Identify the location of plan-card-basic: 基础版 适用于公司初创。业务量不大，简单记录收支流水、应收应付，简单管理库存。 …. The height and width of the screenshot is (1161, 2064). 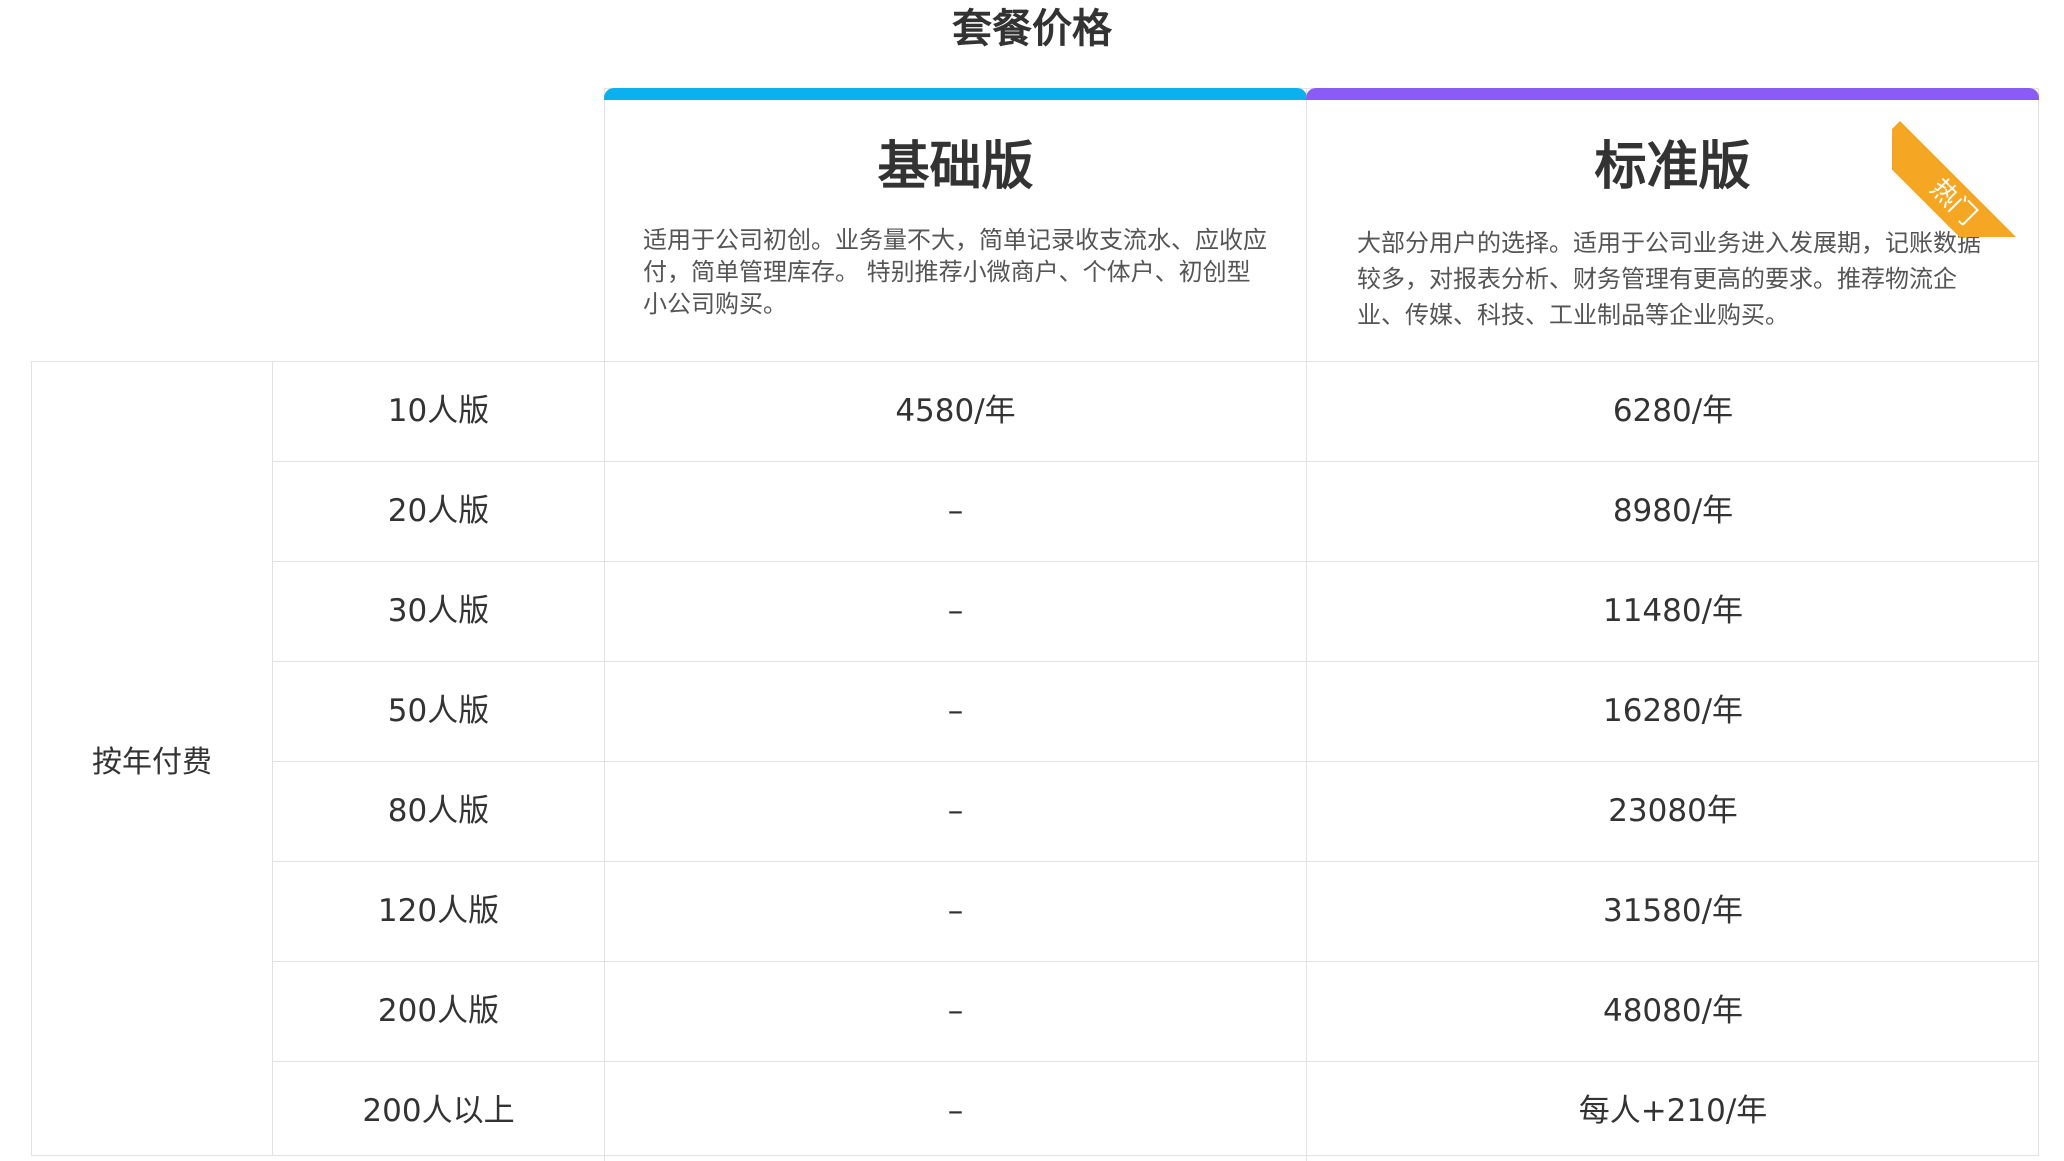
(955, 224).